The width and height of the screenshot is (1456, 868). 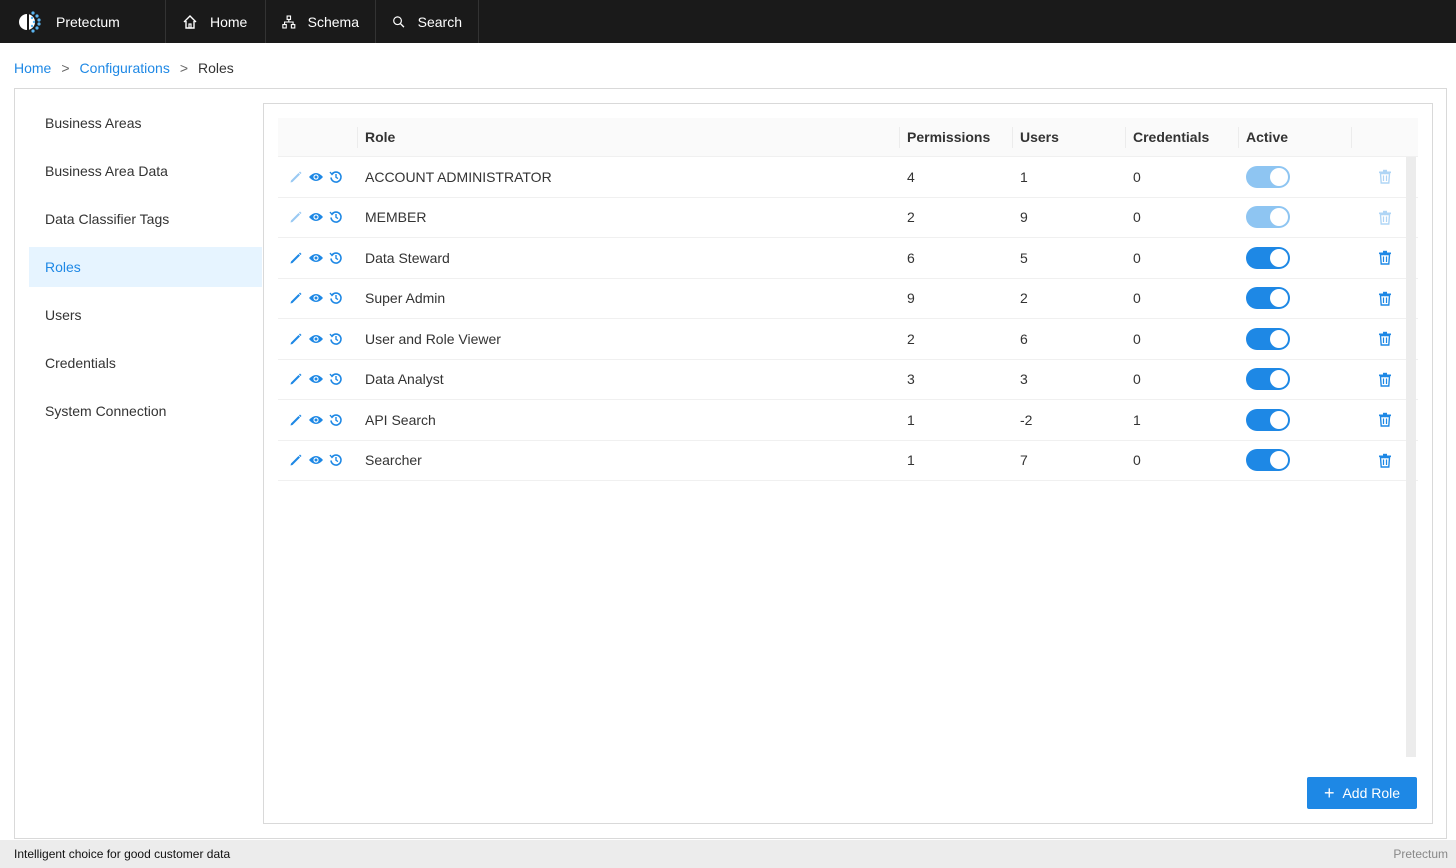 I want to click on nav-home: Home, so click(x=216, y=21).